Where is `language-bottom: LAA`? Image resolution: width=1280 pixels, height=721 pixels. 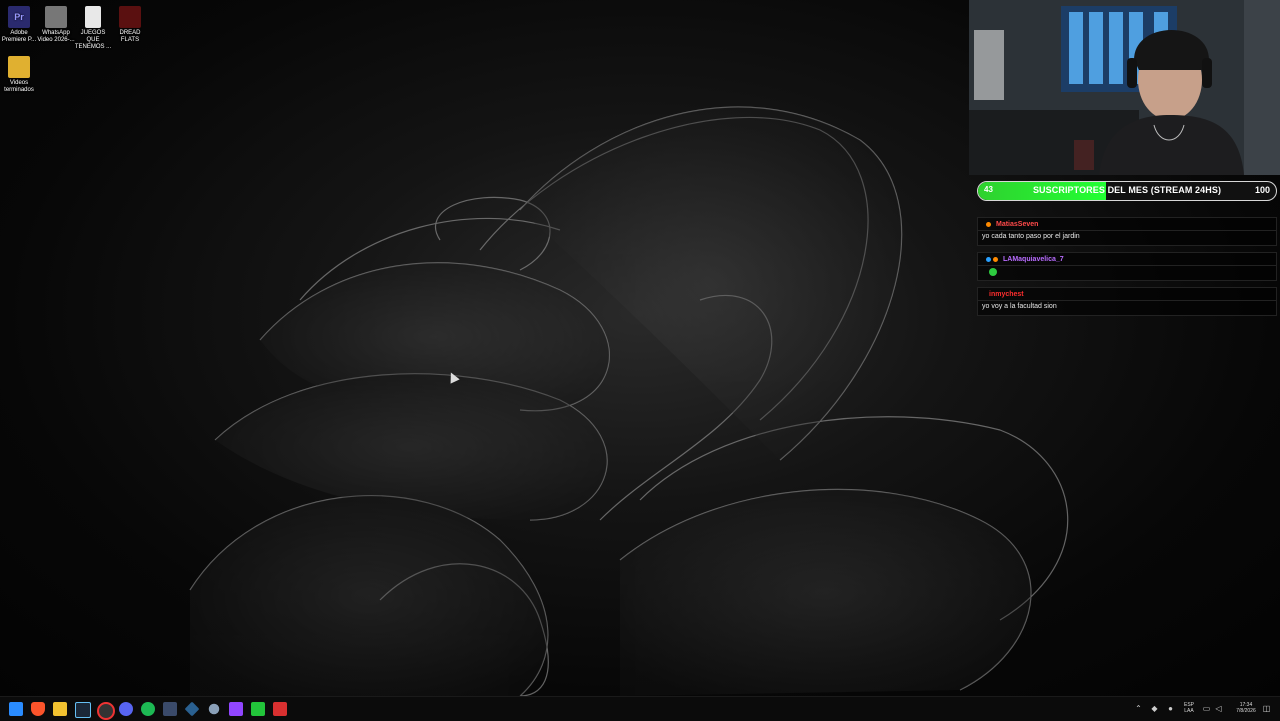
language-bottom: LAA is located at coordinates (1189, 711).